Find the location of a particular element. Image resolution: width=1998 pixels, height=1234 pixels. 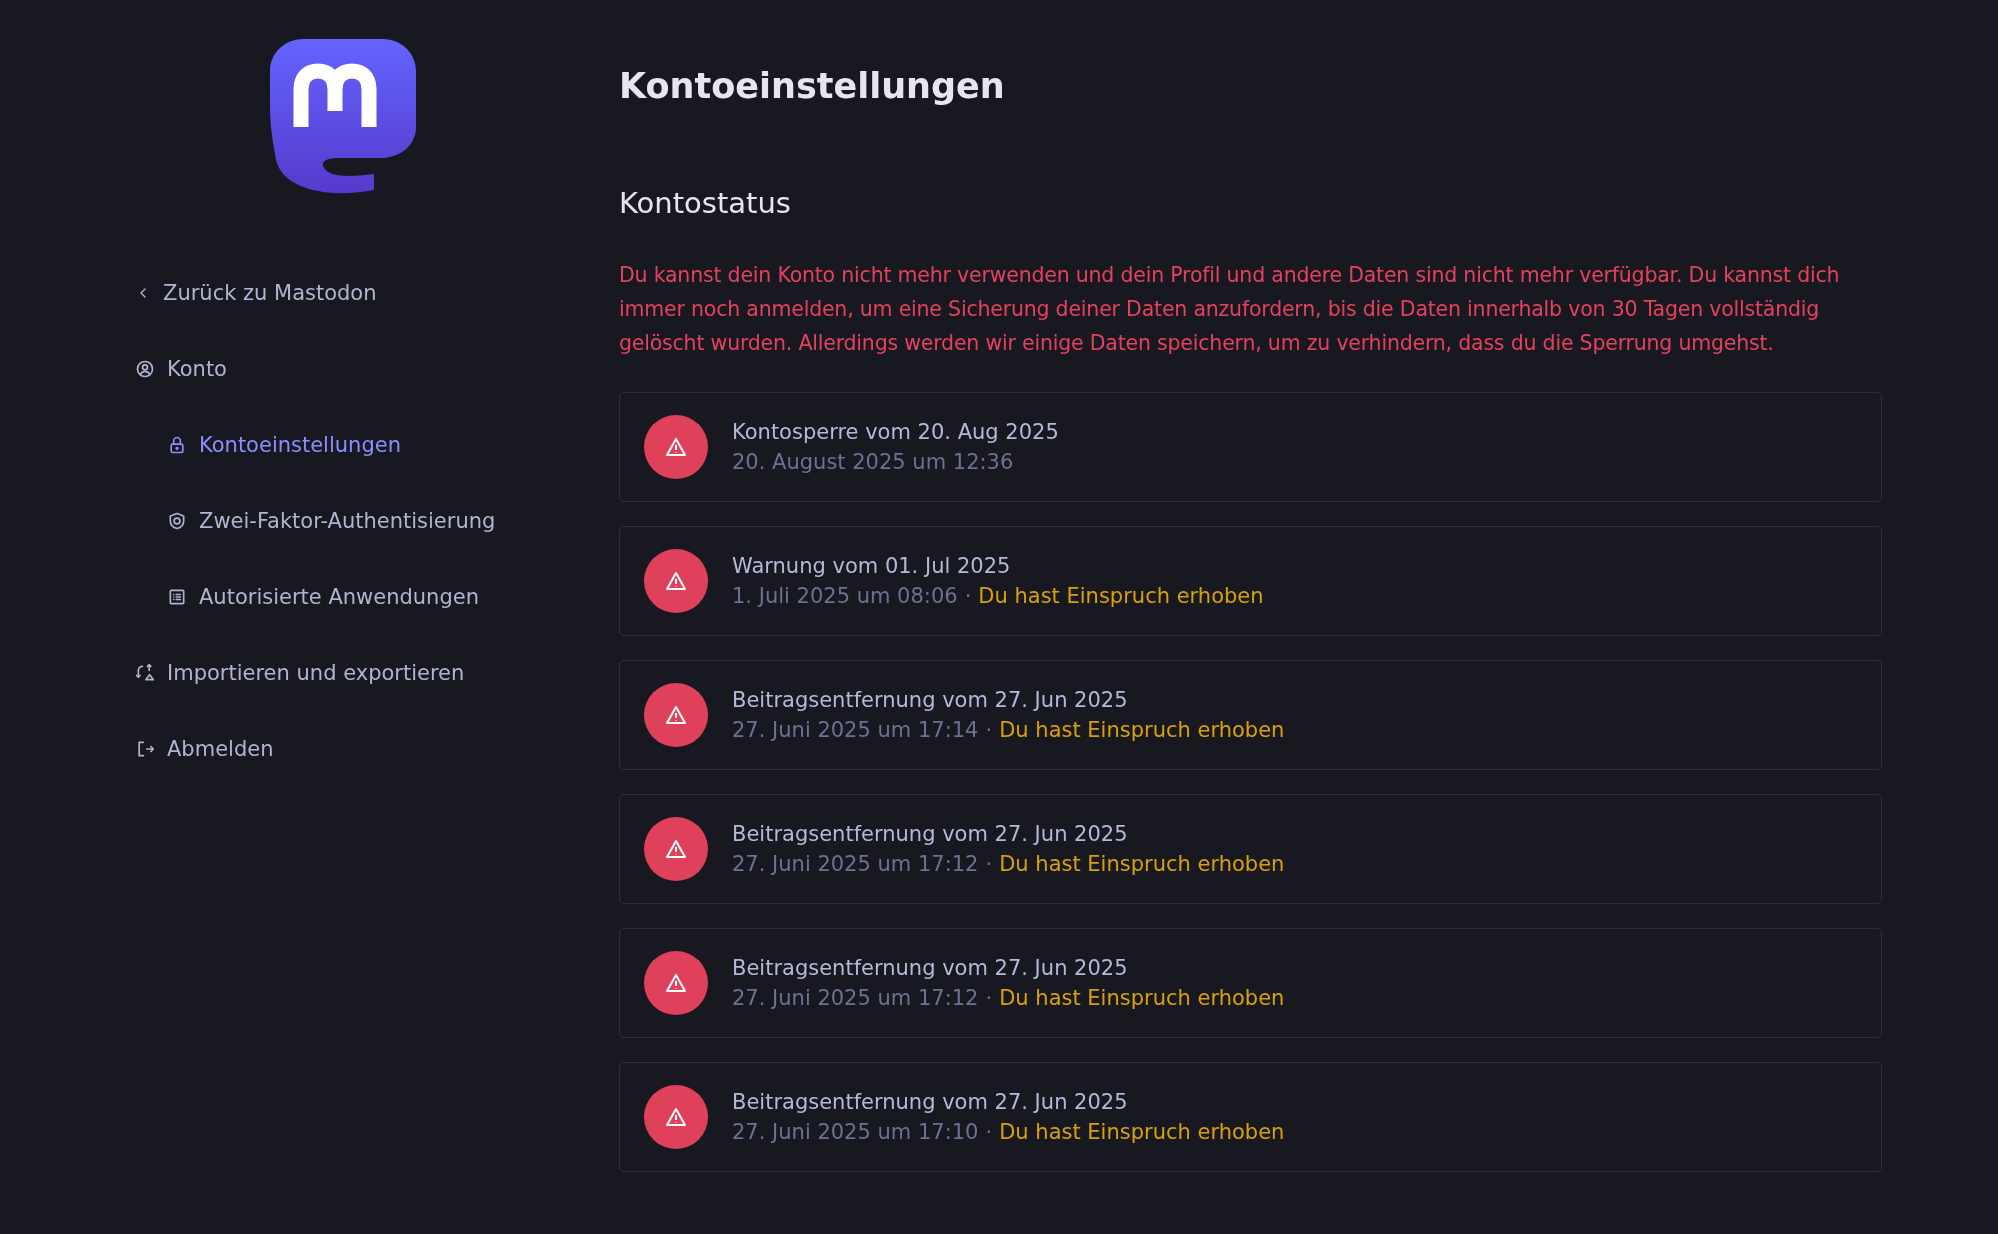

strike-date: 27. Juni 2025 um 17:14 is located at coordinates (855, 730).